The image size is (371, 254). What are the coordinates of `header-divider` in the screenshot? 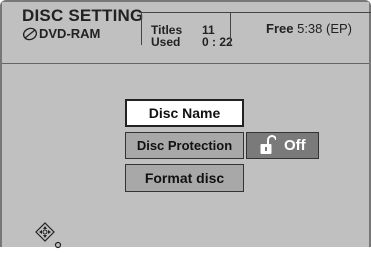 It's located at (185, 63).